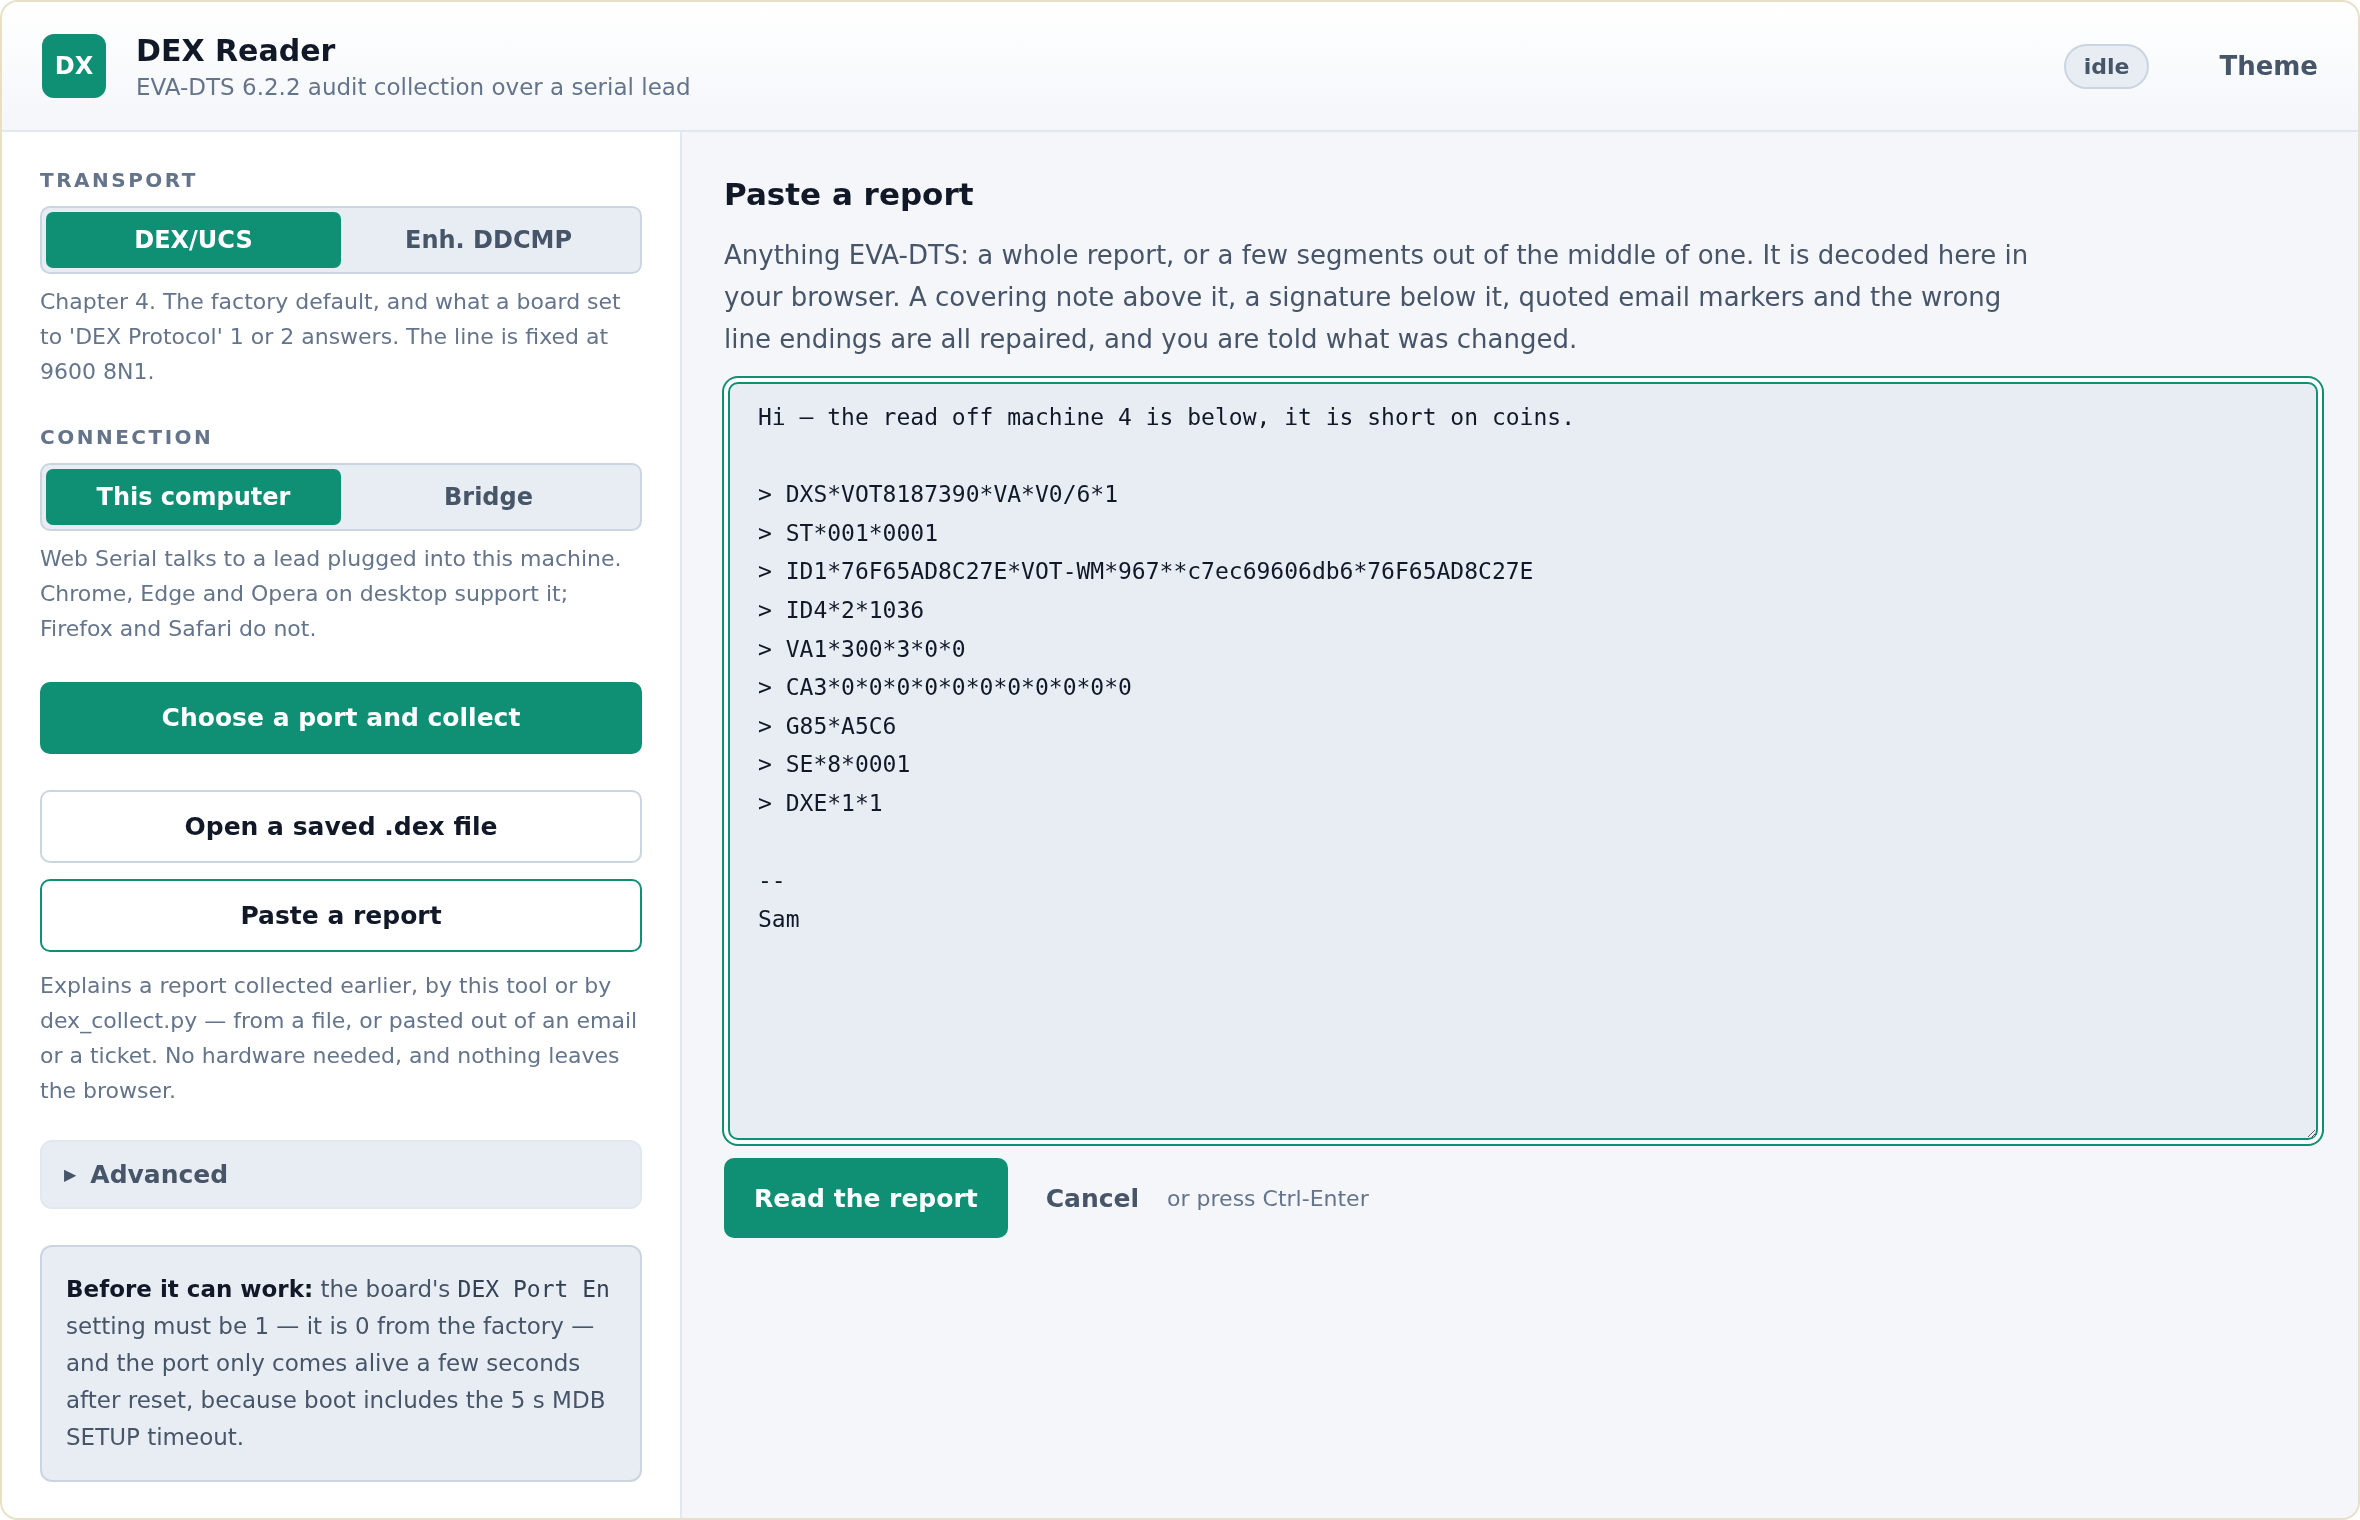 This screenshot has width=2360, height=1520. I want to click on actions-description: Explains a report collected earlier, by this tool or by dex_collect.py — from a file, or pasted out of an email or a ticket. No hardware needed, and nothing leaves the browser., so click(339, 1038).